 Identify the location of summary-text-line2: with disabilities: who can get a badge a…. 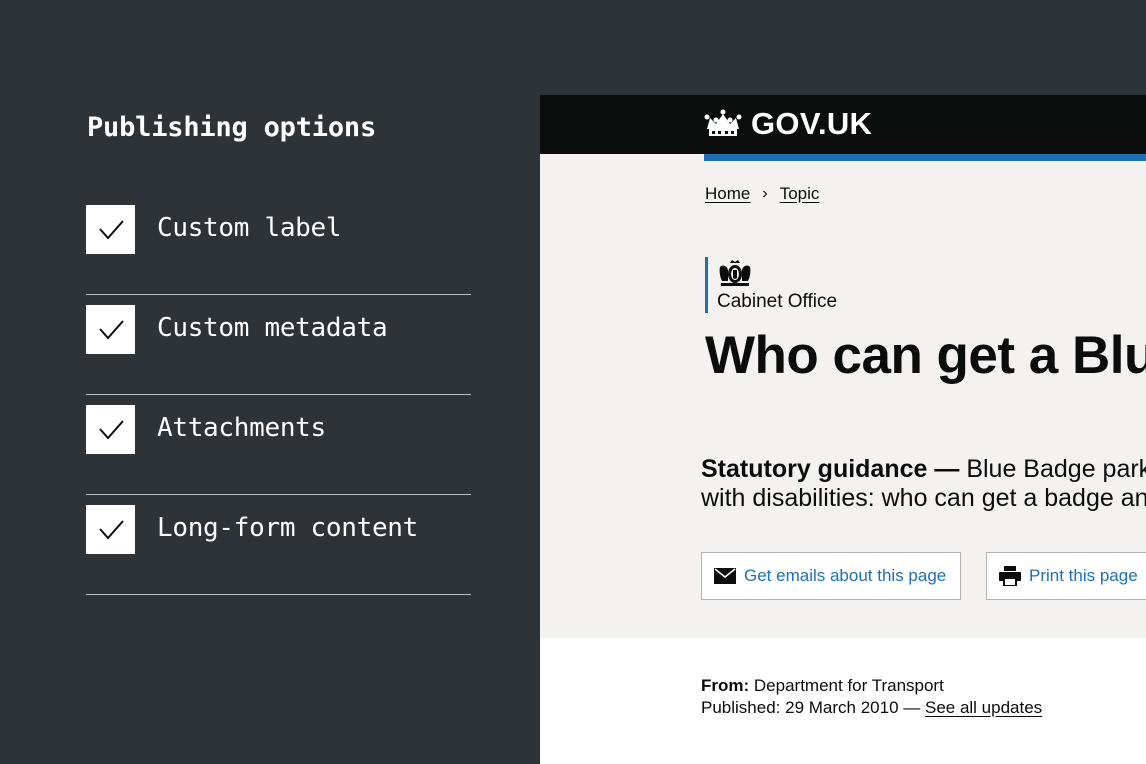
(923, 498).